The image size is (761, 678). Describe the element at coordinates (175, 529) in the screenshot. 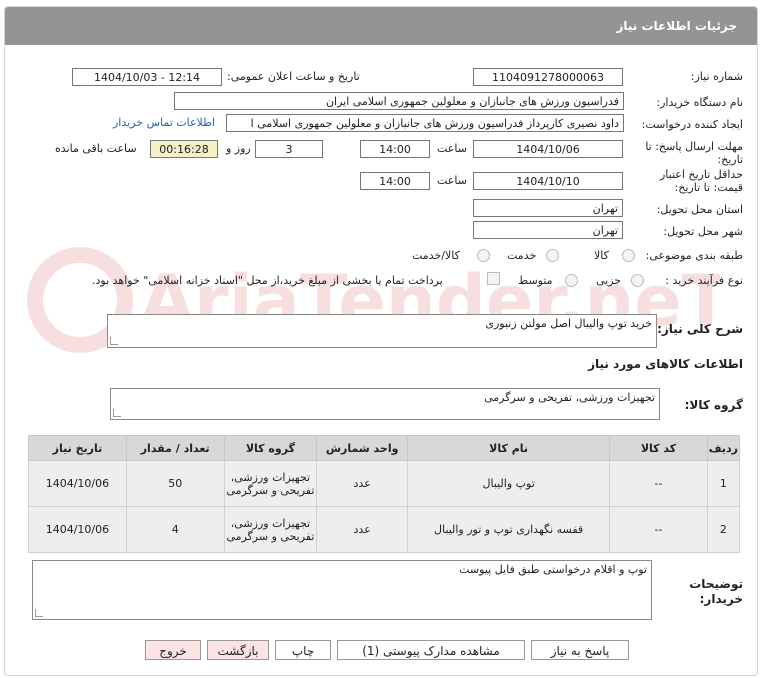

I see `cell-qty: 4` at that location.